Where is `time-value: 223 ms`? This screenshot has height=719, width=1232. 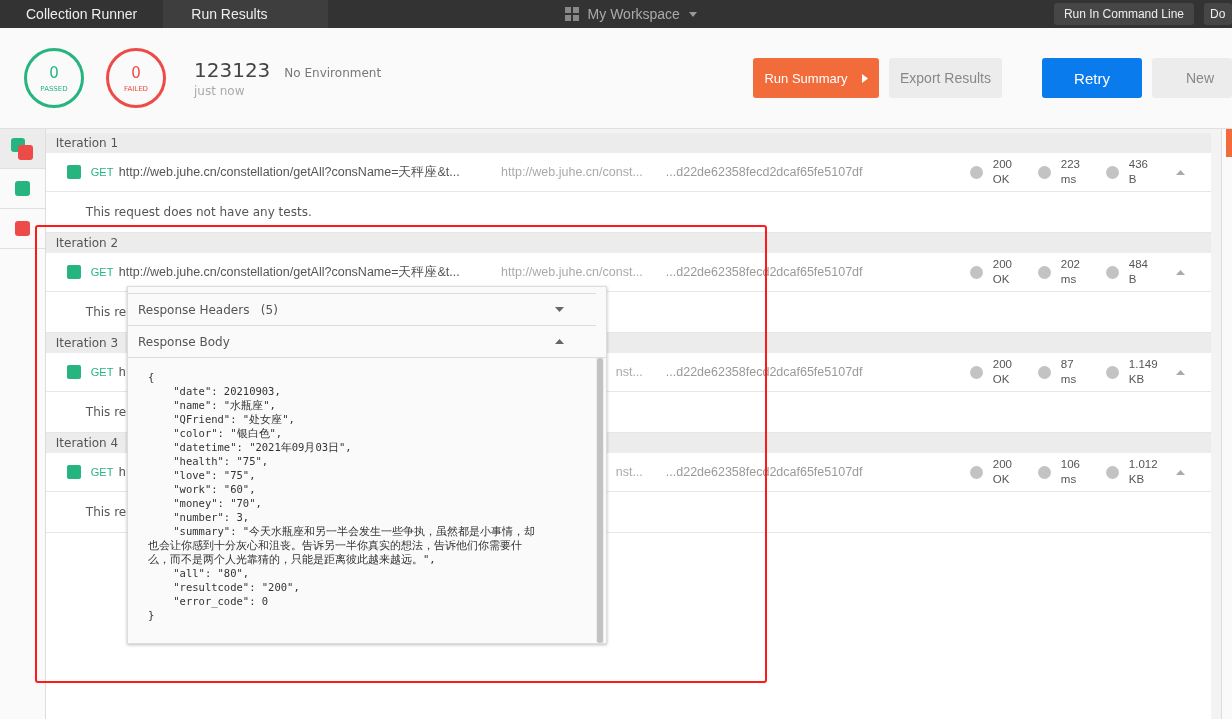 time-value: 223 ms is located at coordinates (1070, 172).